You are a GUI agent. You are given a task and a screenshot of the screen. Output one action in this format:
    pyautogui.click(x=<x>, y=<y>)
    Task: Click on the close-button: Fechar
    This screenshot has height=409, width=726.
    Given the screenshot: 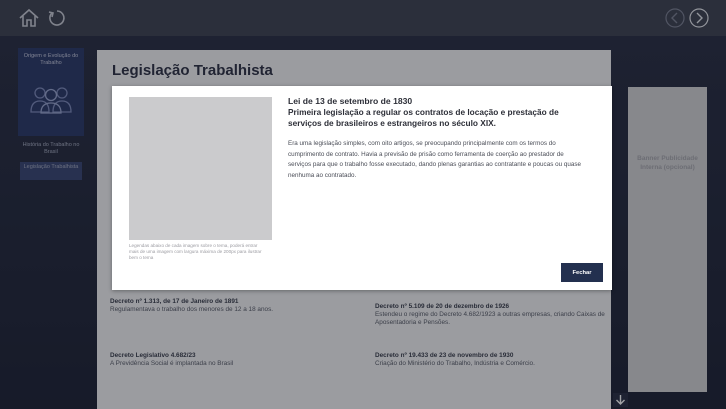 What is the action you would take?
    pyautogui.click(x=582, y=272)
    